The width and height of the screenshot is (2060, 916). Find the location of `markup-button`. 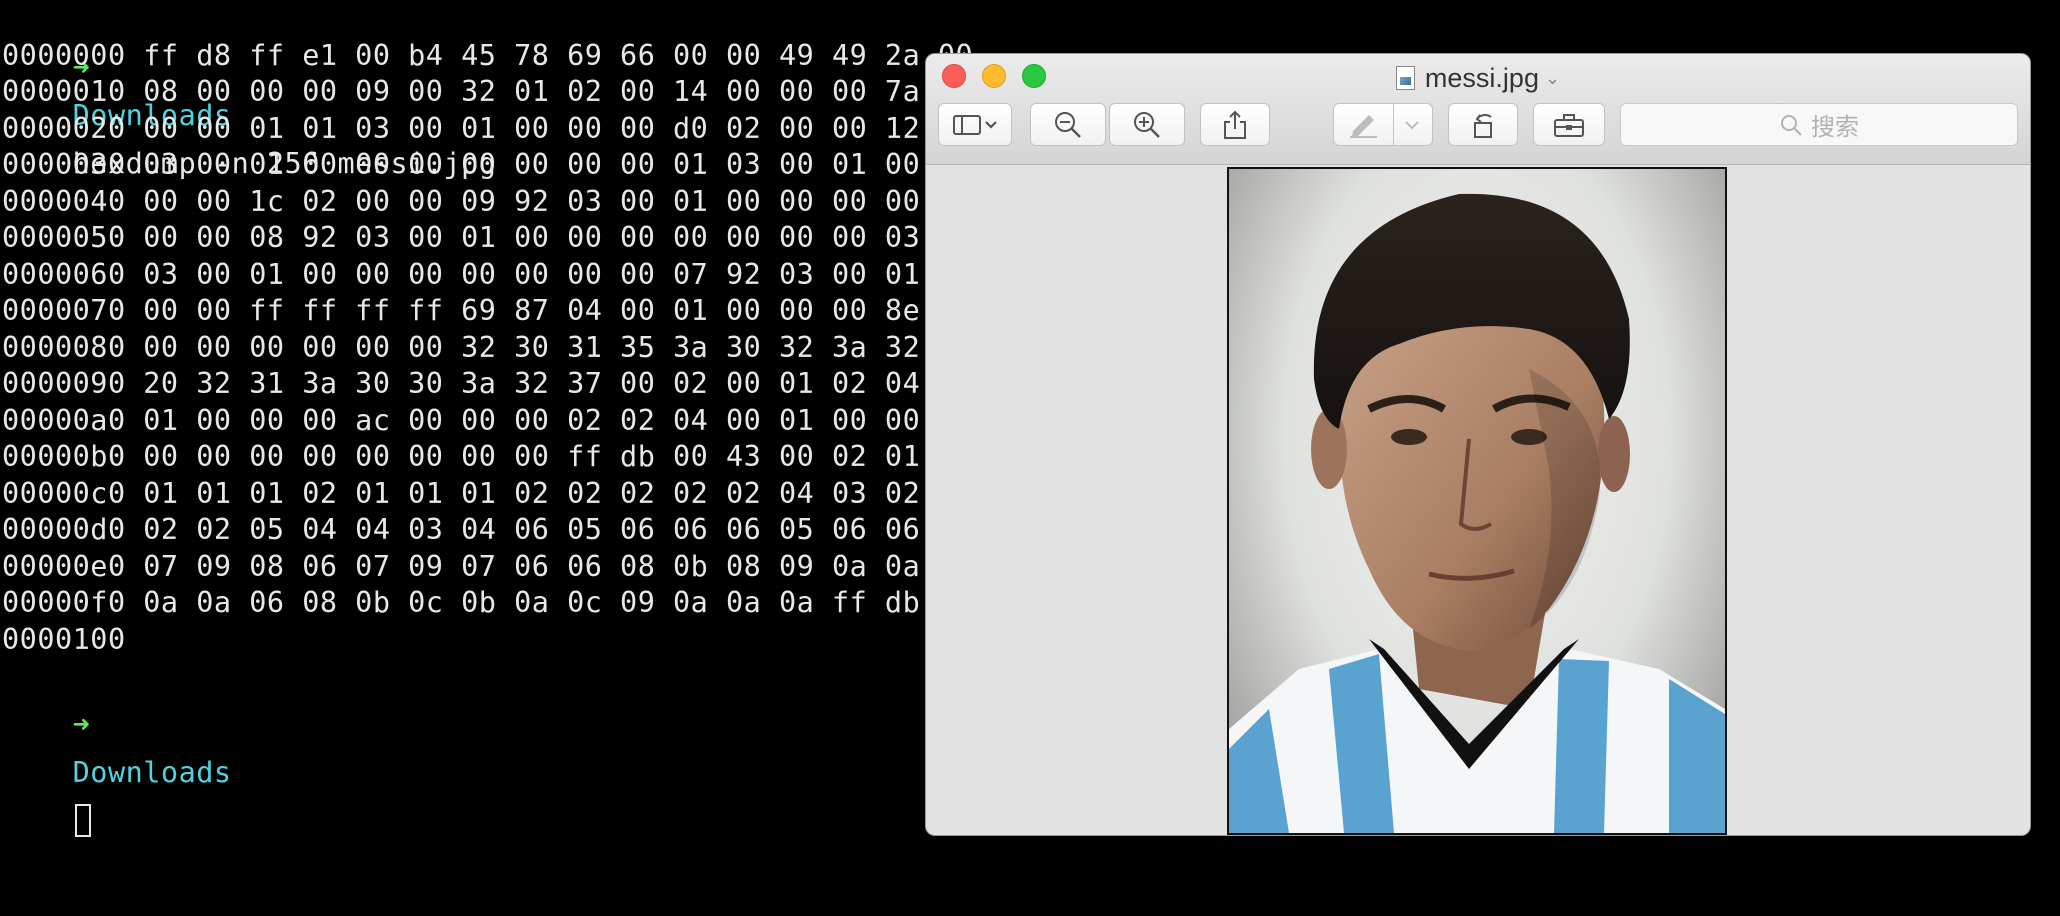

markup-button is located at coordinates (1383, 124).